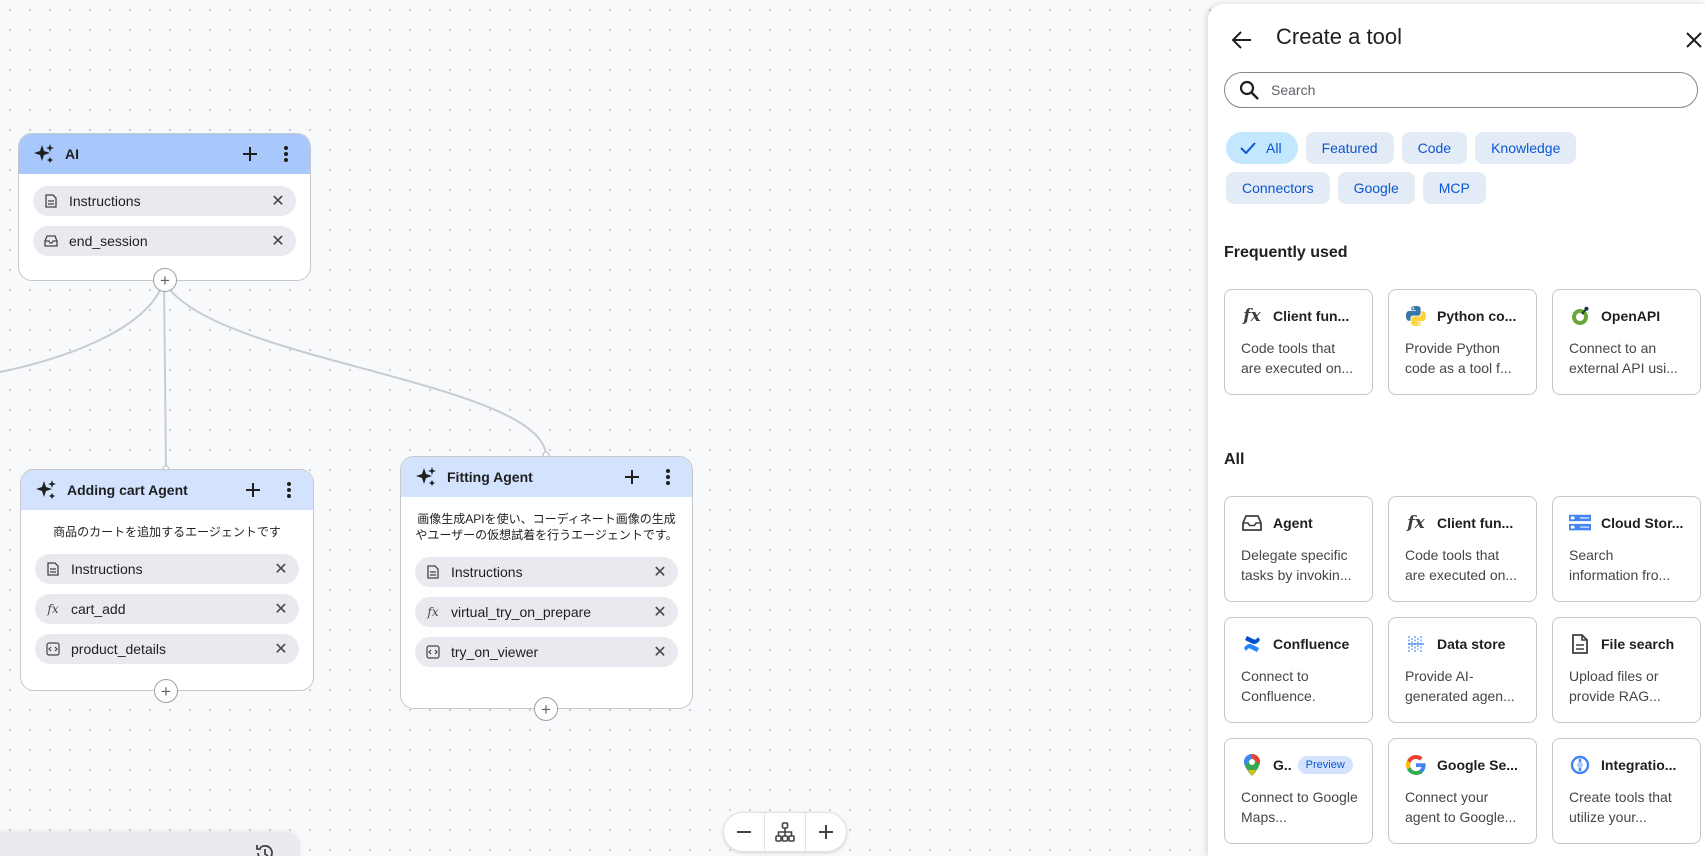  Describe the element at coordinates (826, 832) in the screenshot. I see `zoom-in-button` at that location.